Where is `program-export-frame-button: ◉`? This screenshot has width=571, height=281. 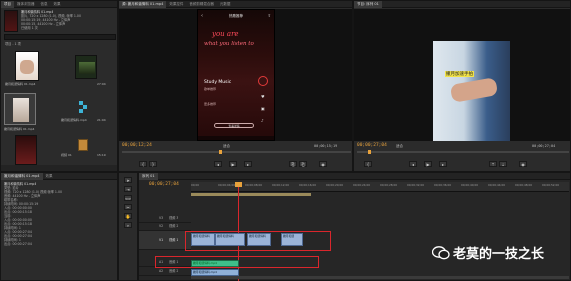
program-export-frame-button: ◉ is located at coordinates (523, 164).